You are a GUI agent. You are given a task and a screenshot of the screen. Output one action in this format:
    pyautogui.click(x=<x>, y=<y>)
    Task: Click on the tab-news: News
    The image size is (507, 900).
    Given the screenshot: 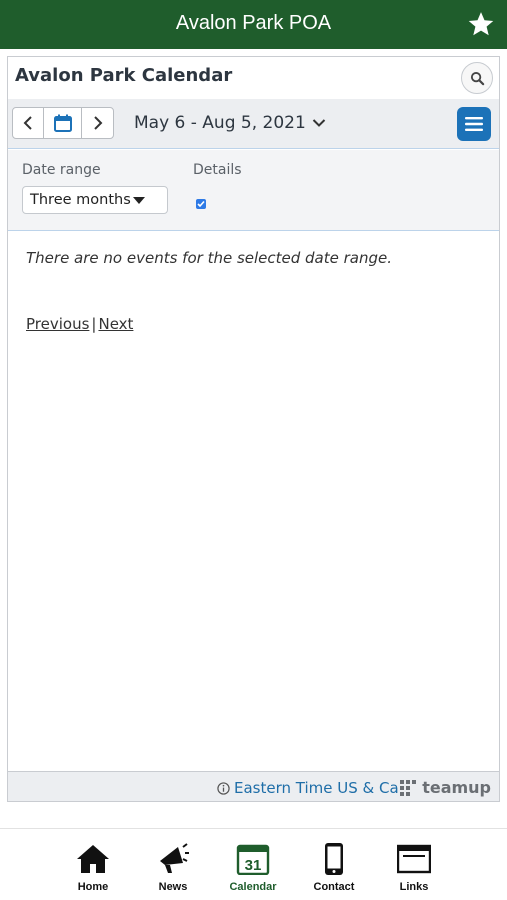 What is the action you would take?
    pyautogui.click(x=173, y=868)
    